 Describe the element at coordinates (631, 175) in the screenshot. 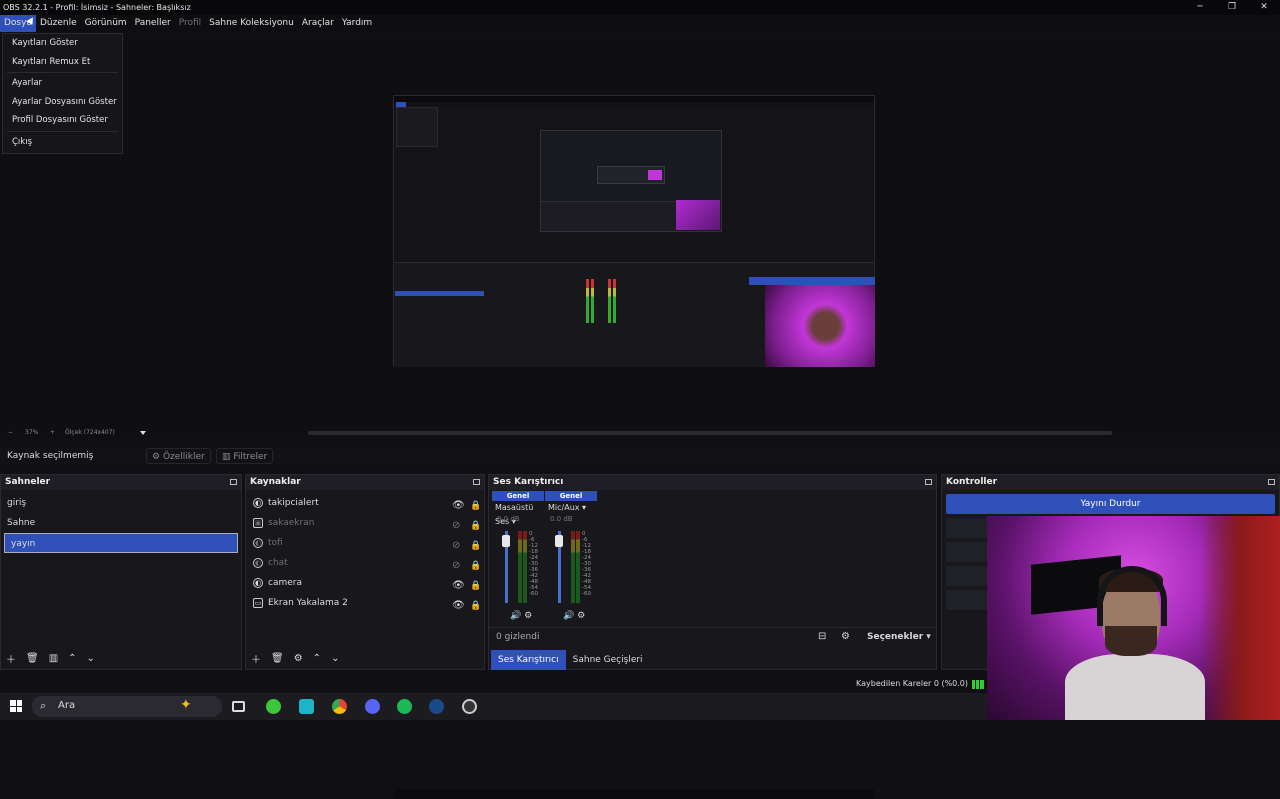

I see `nested-mini-preview` at that location.